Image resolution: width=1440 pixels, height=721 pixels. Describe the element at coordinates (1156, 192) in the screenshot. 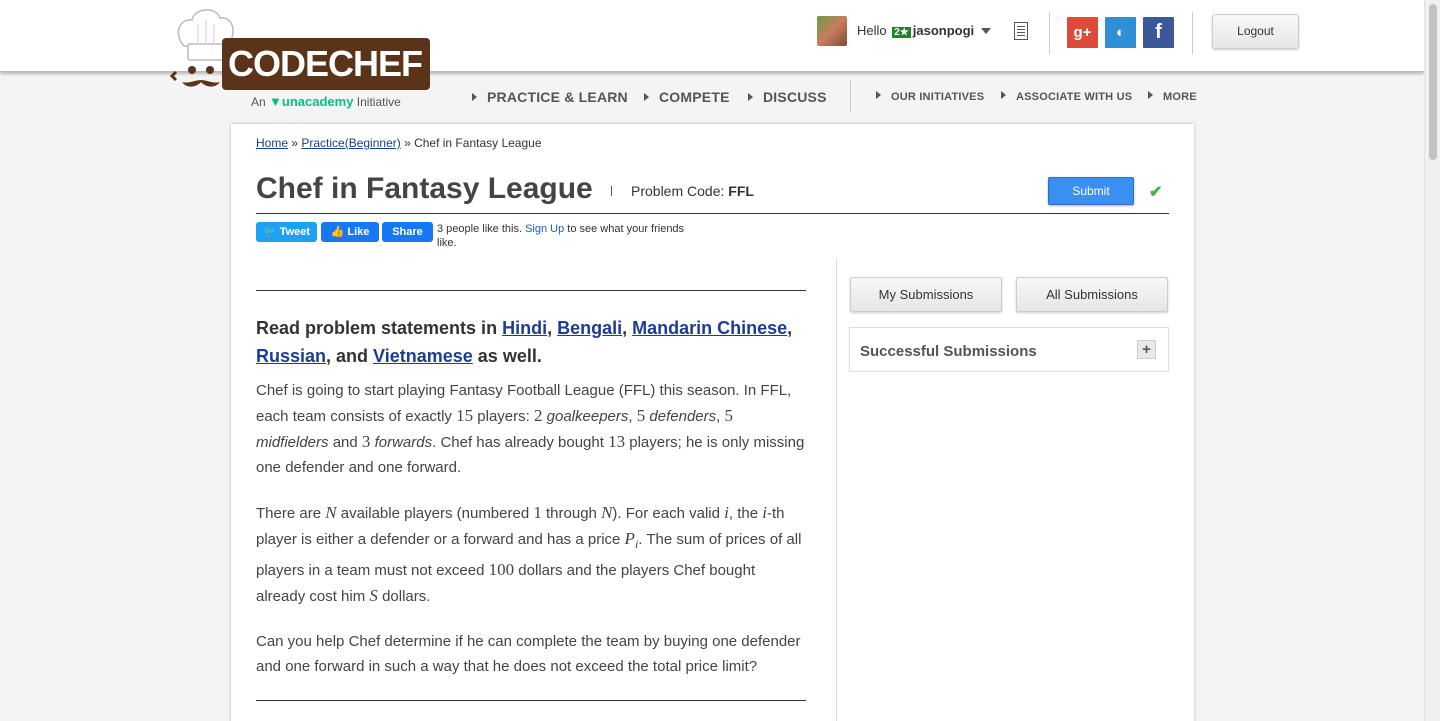

I see `solved-check-icon: ✔` at that location.